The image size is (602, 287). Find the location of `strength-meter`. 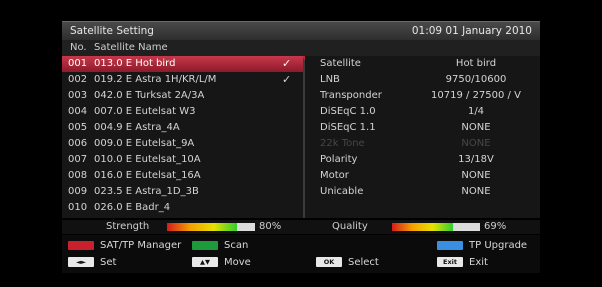

strength-meter is located at coordinates (211, 227).